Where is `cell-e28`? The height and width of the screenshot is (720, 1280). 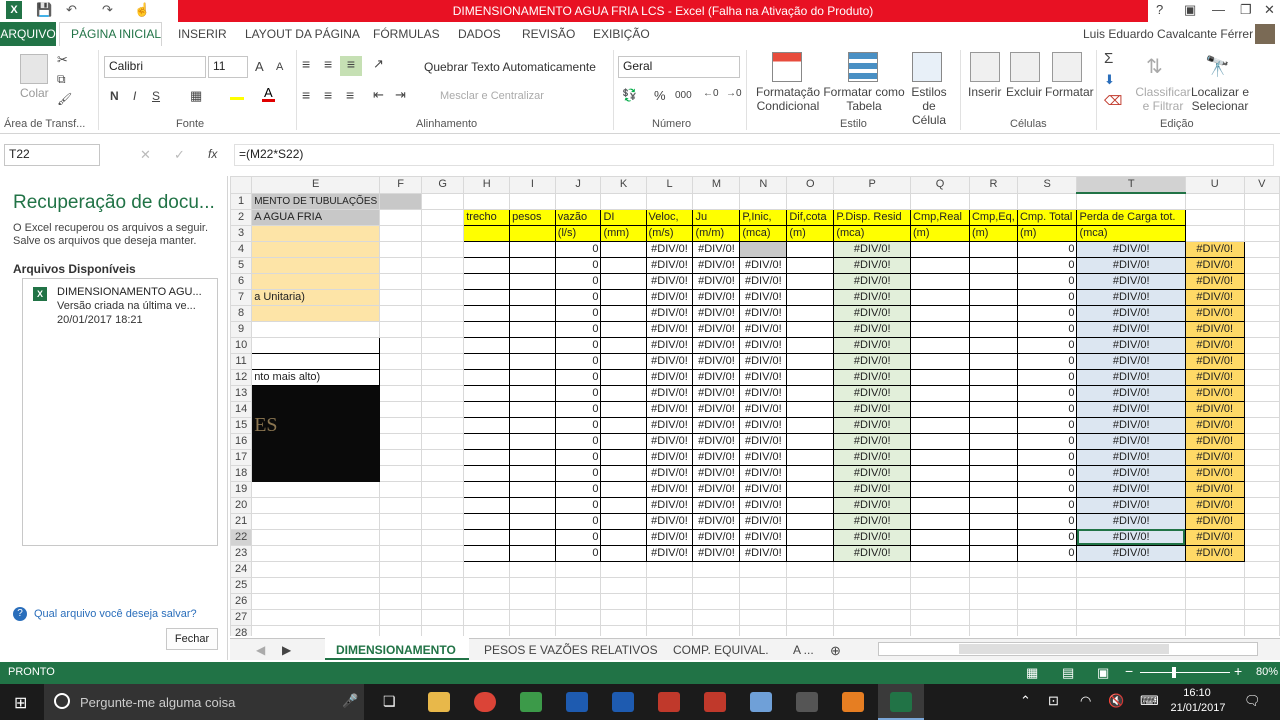
cell-e28 is located at coordinates (316, 630).